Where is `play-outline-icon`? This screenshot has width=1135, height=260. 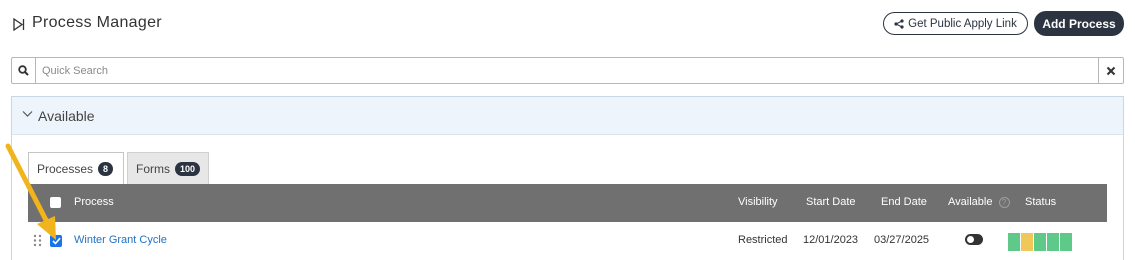
play-outline-icon is located at coordinates (19, 24).